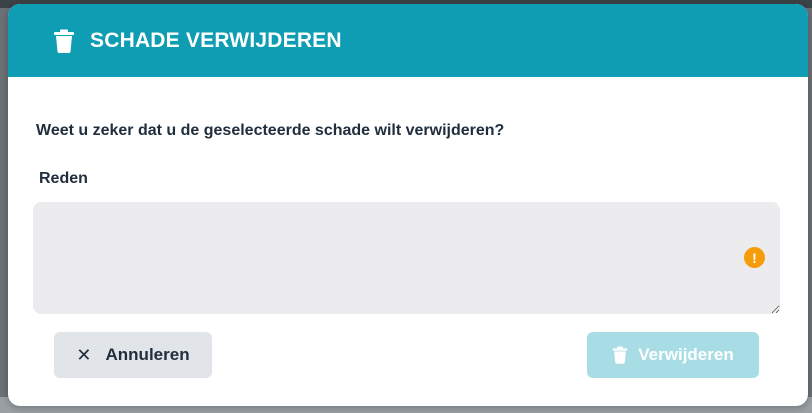  What do you see at coordinates (686, 354) in the screenshot?
I see `delete-button-label: Verwijderen` at bounding box center [686, 354].